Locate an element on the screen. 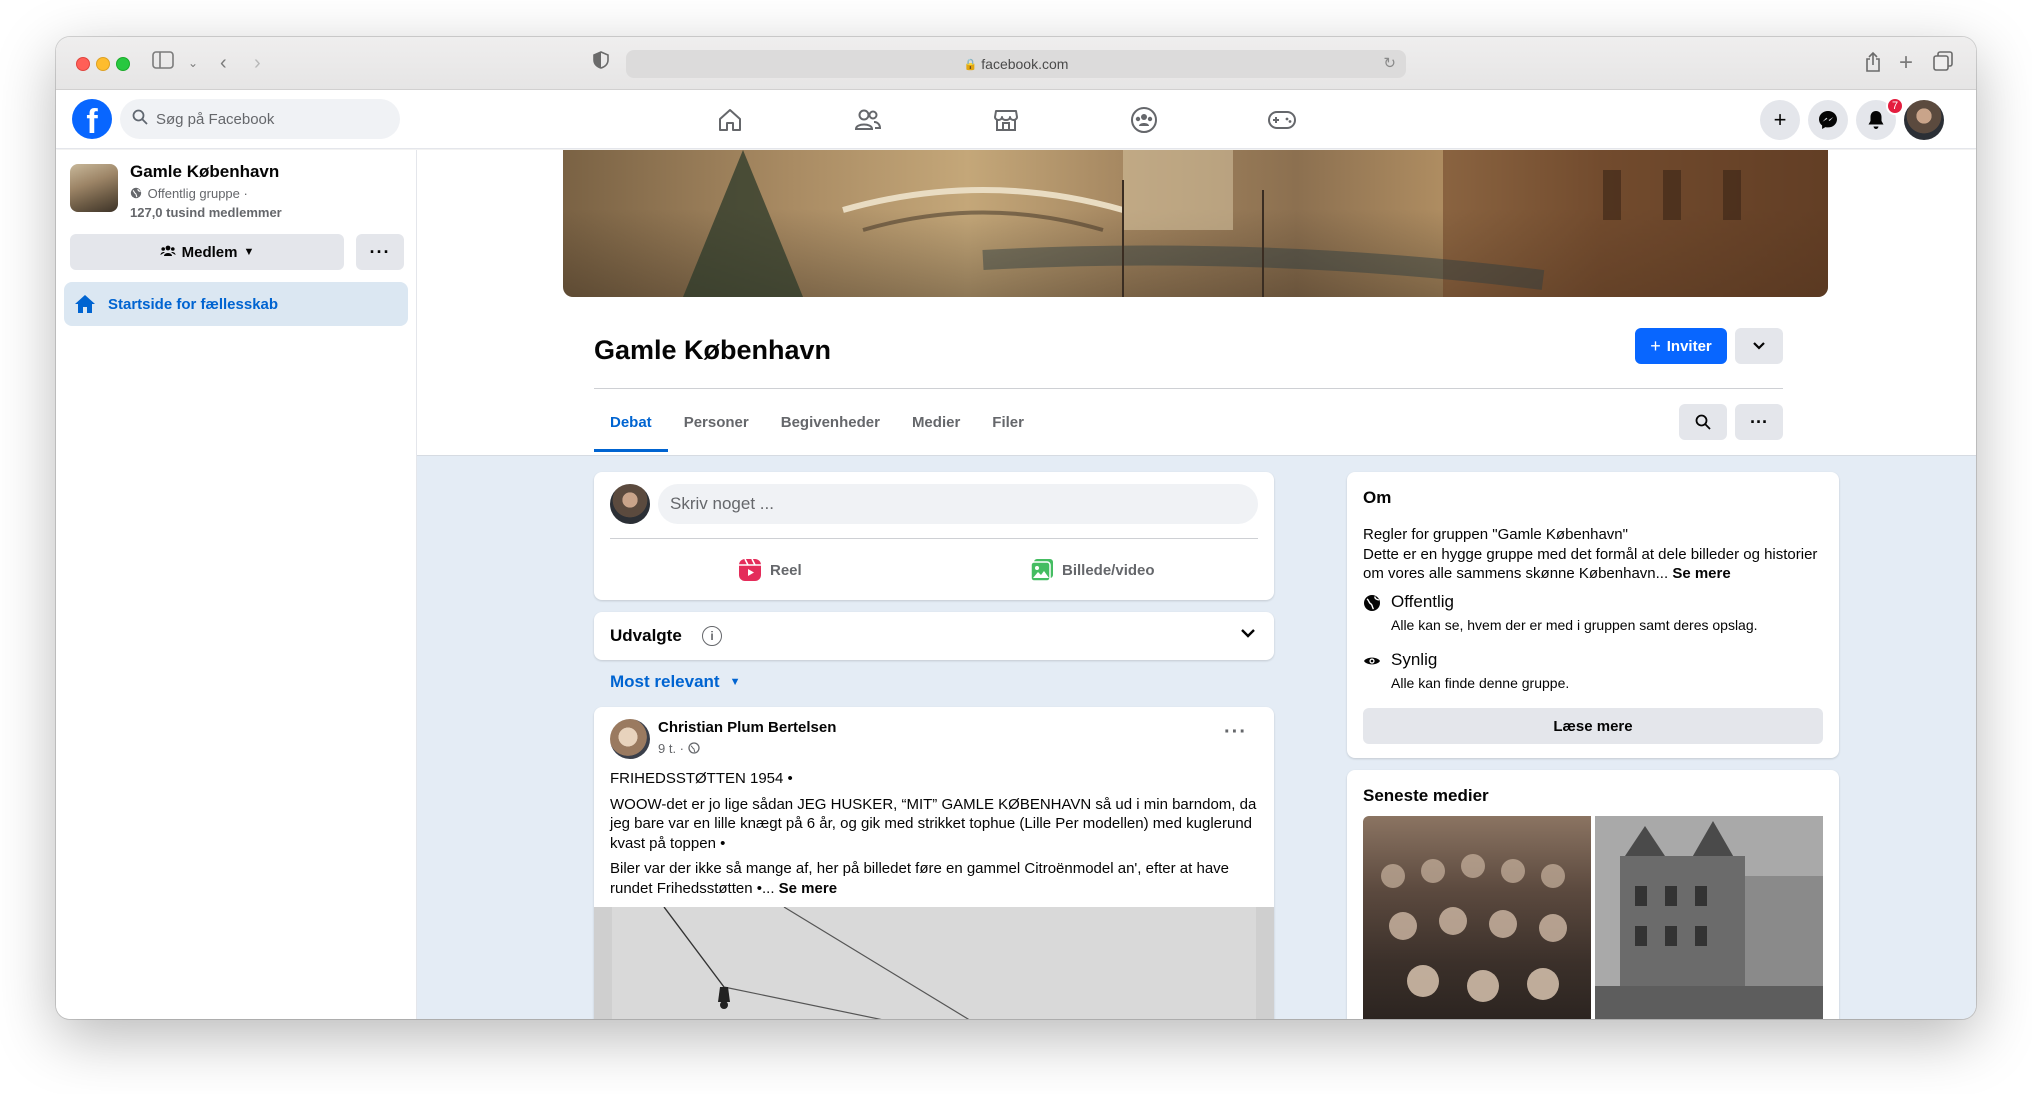 The width and height of the screenshot is (2032, 1094). account-avatar is located at coordinates (1924, 120).